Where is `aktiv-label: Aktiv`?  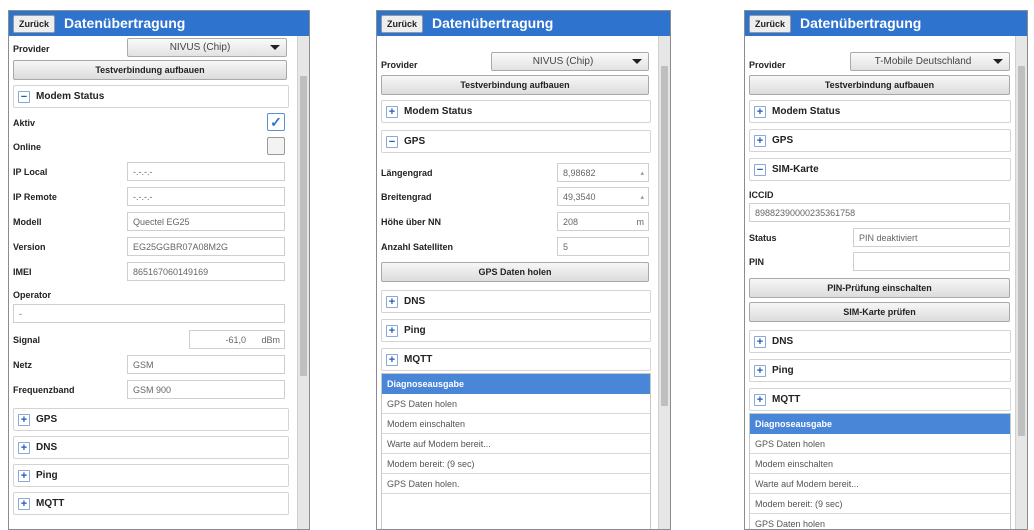
aktiv-label: Aktiv is located at coordinates (24, 123).